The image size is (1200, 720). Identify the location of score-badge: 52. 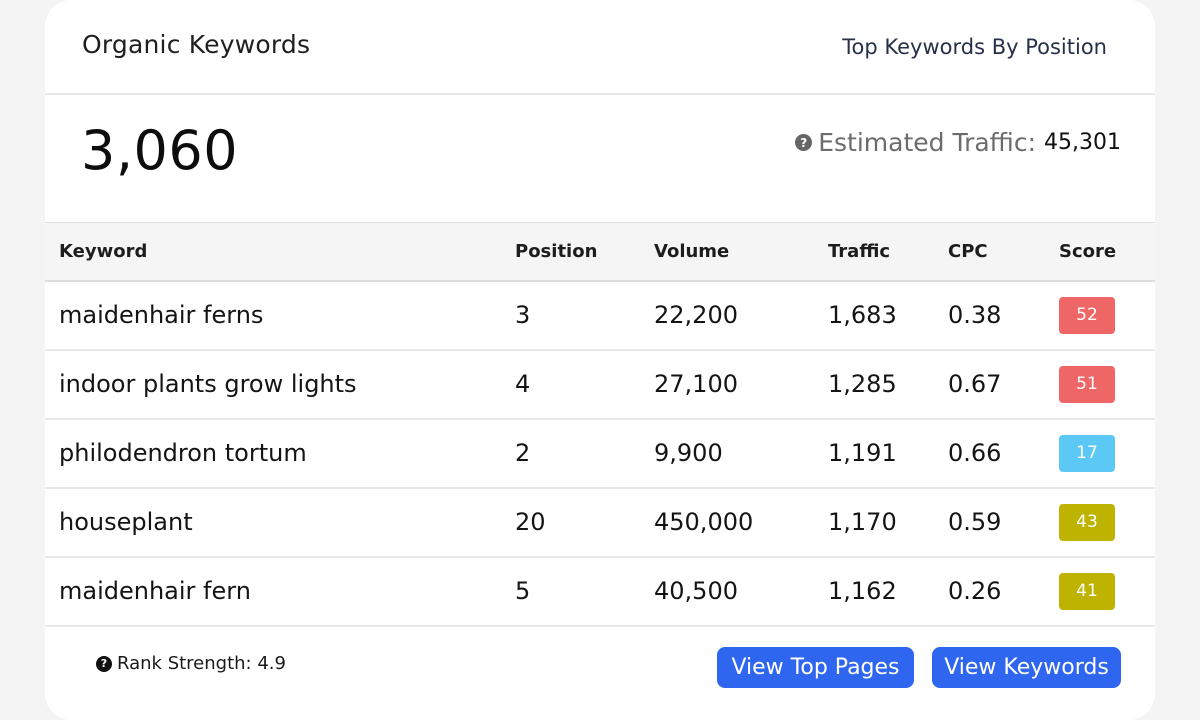
(1087, 315).